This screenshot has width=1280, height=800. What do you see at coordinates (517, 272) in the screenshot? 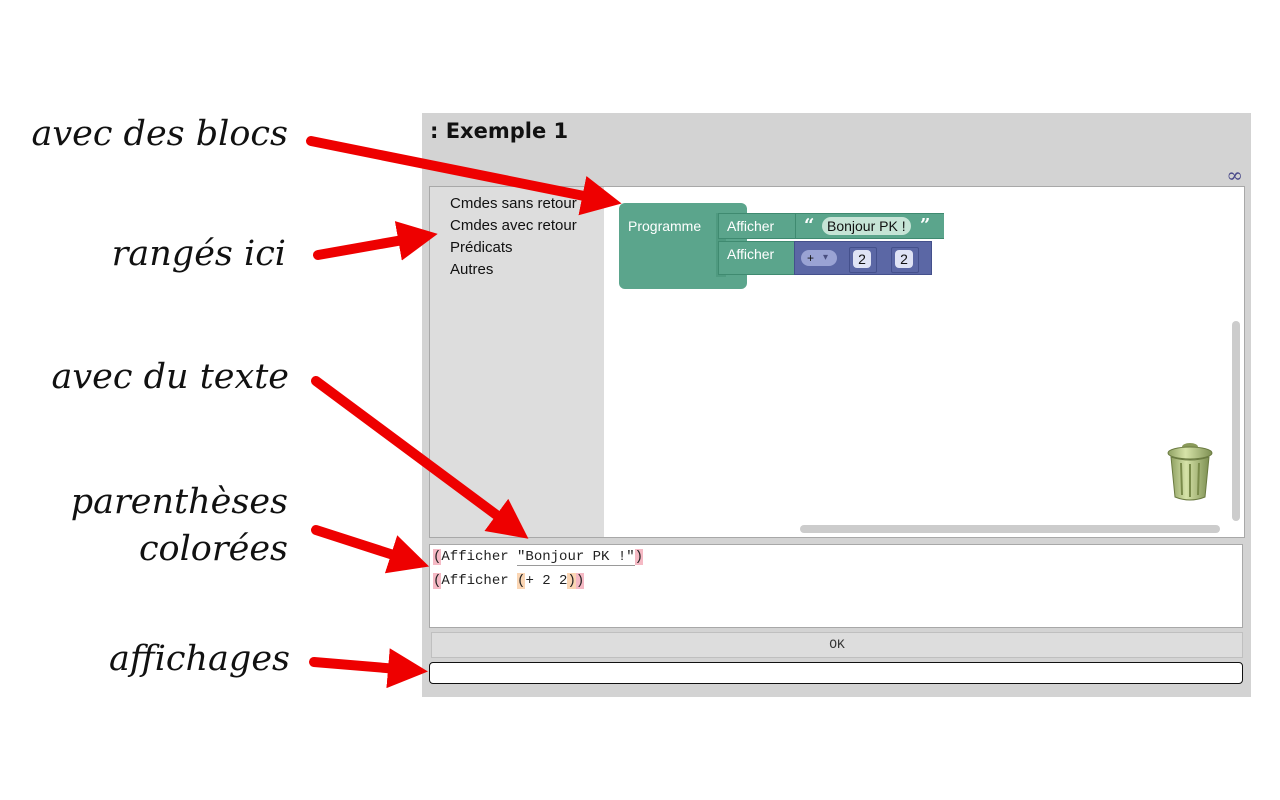
I see `toolbox-category-others: Autres` at bounding box center [517, 272].